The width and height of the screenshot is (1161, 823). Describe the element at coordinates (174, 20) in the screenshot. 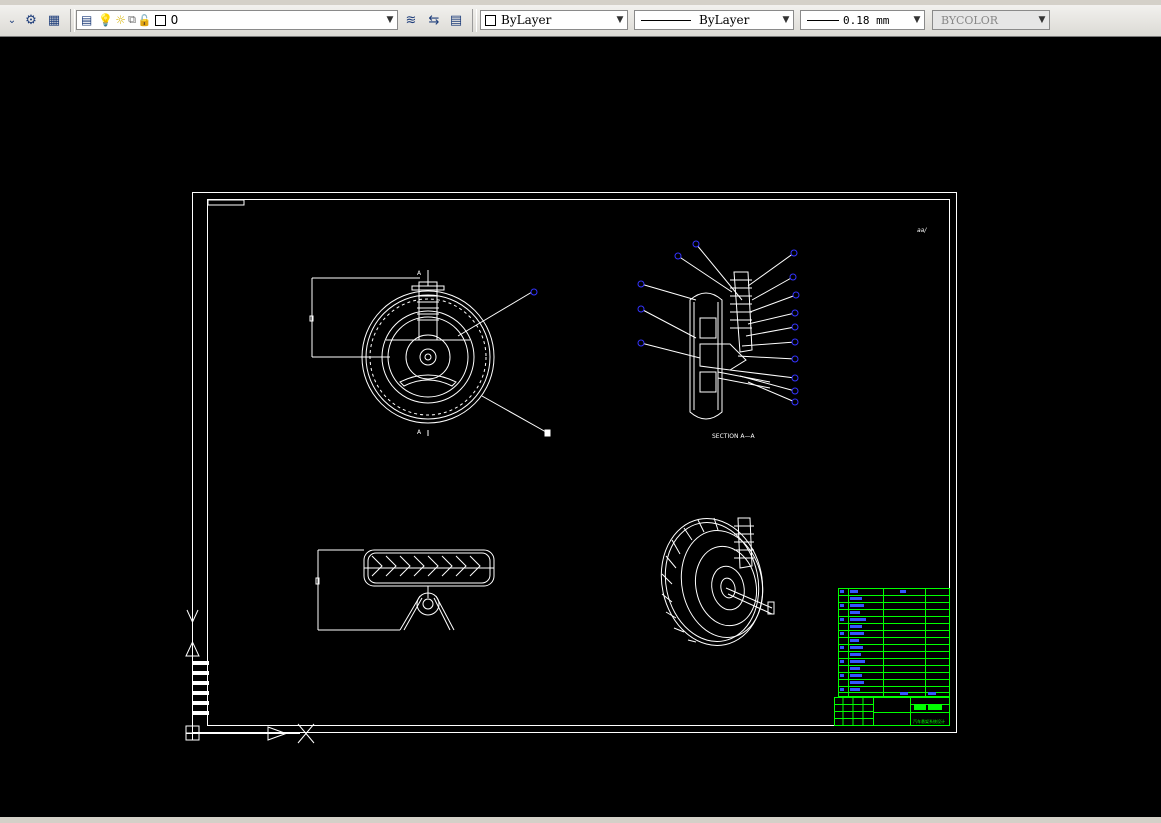

I see `layer-name: 0` at that location.